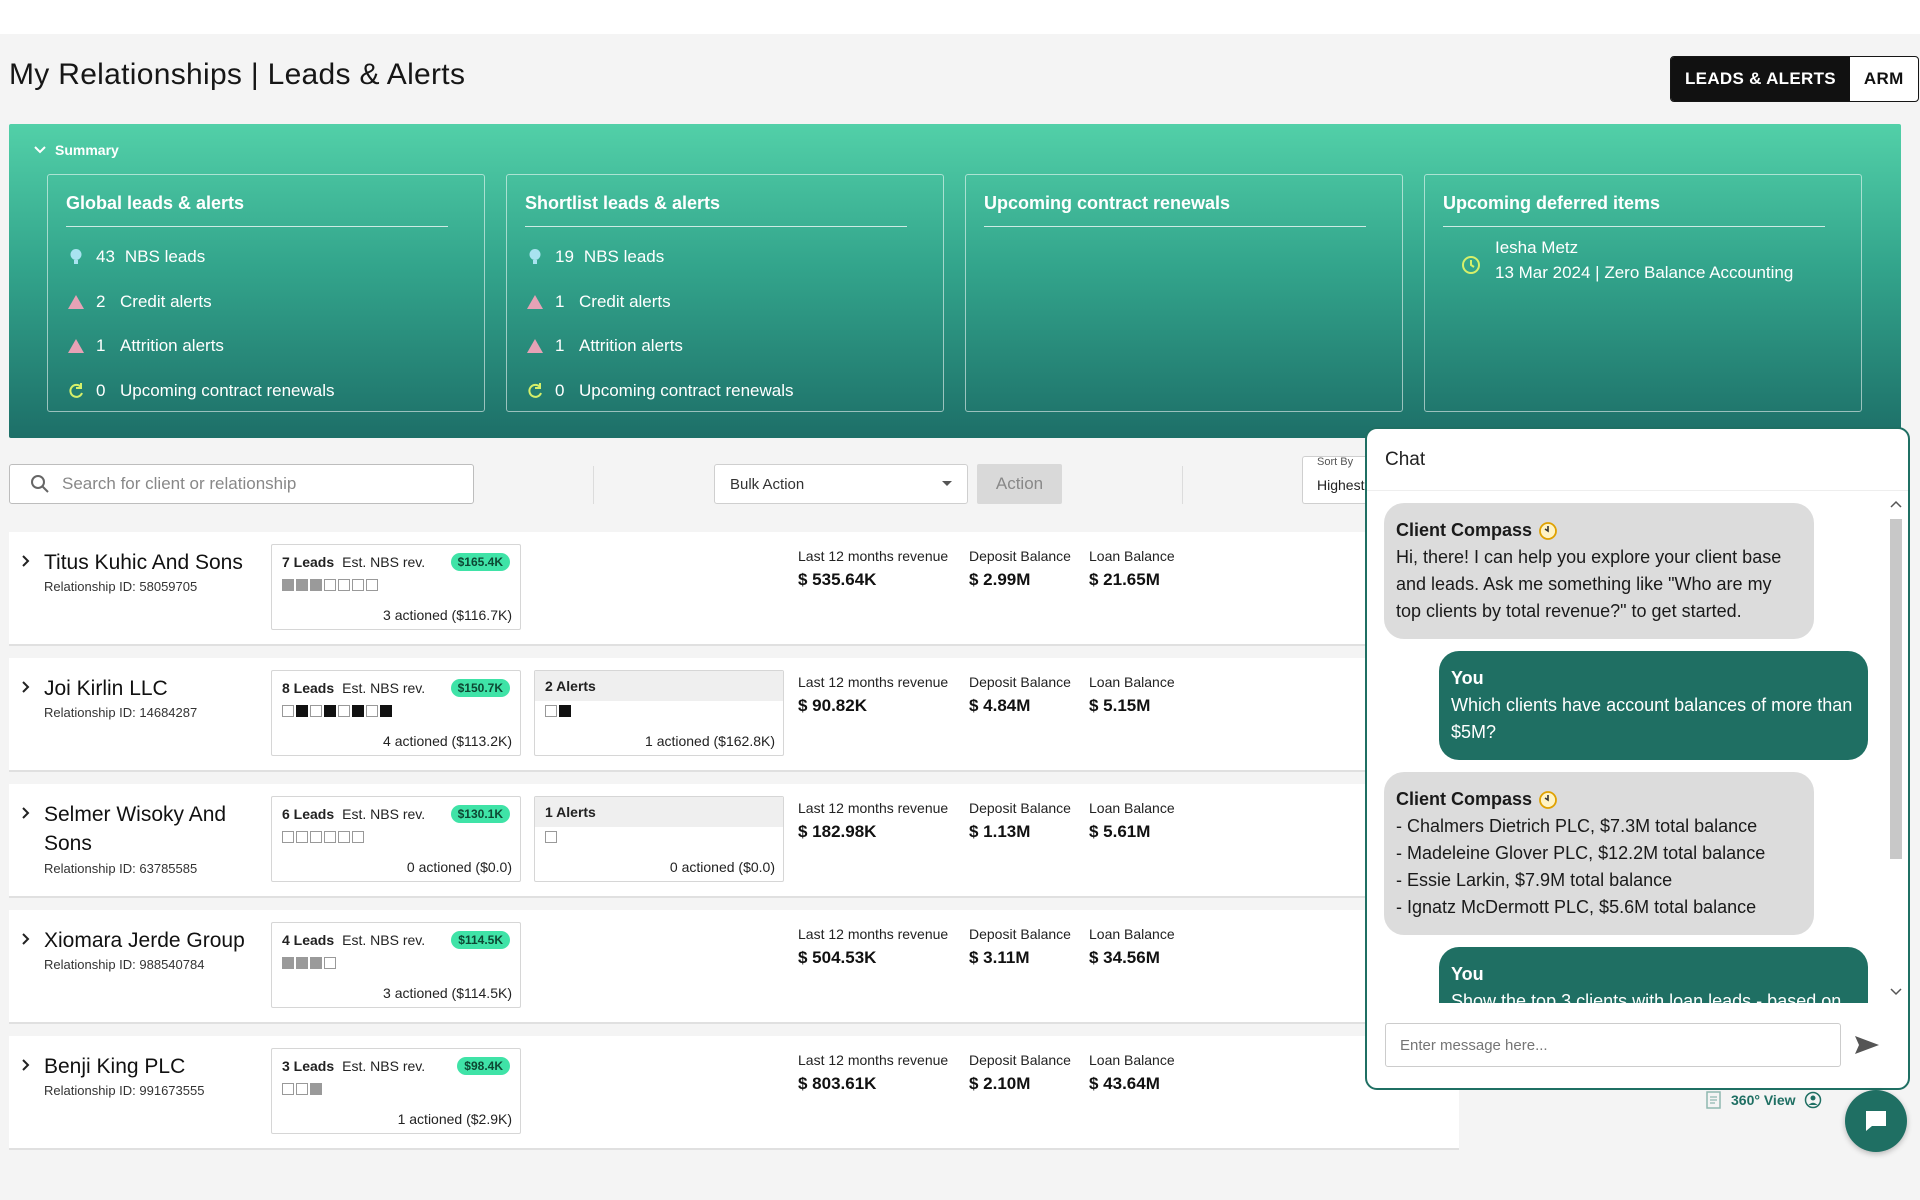 Image resolution: width=1920 pixels, height=1200 pixels. What do you see at coordinates (659, 709) in the screenshot?
I see `alert-status-squares` at bounding box center [659, 709].